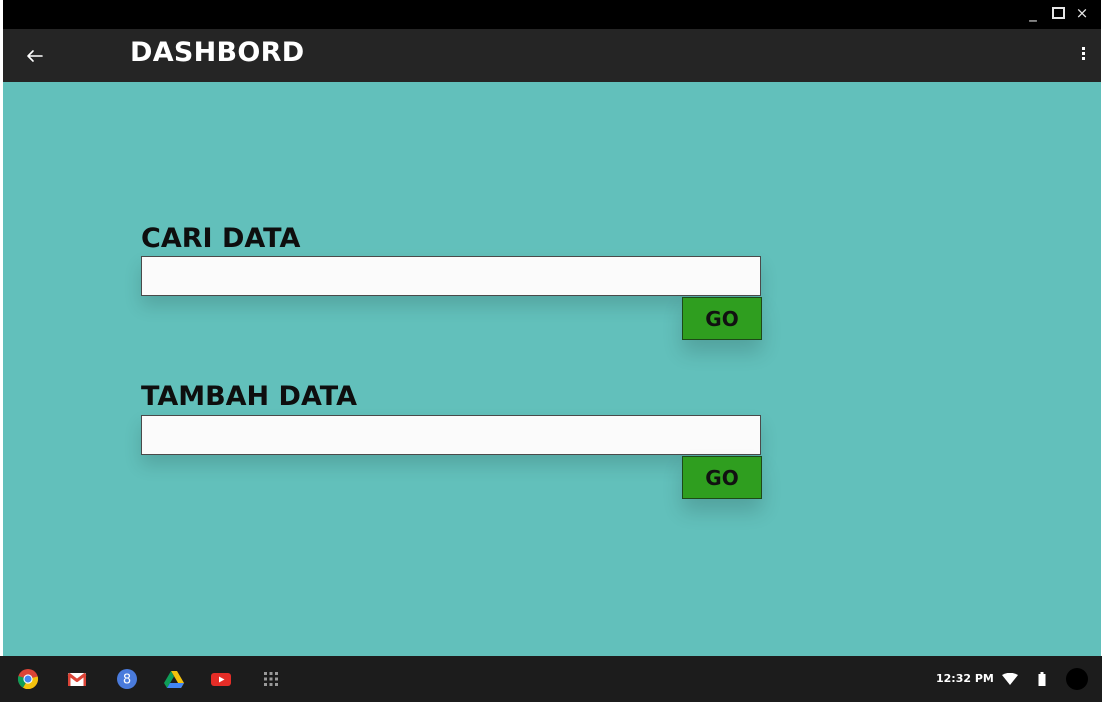  I want to click on taskbar: 8 12:32 PM, so click(551, 679).